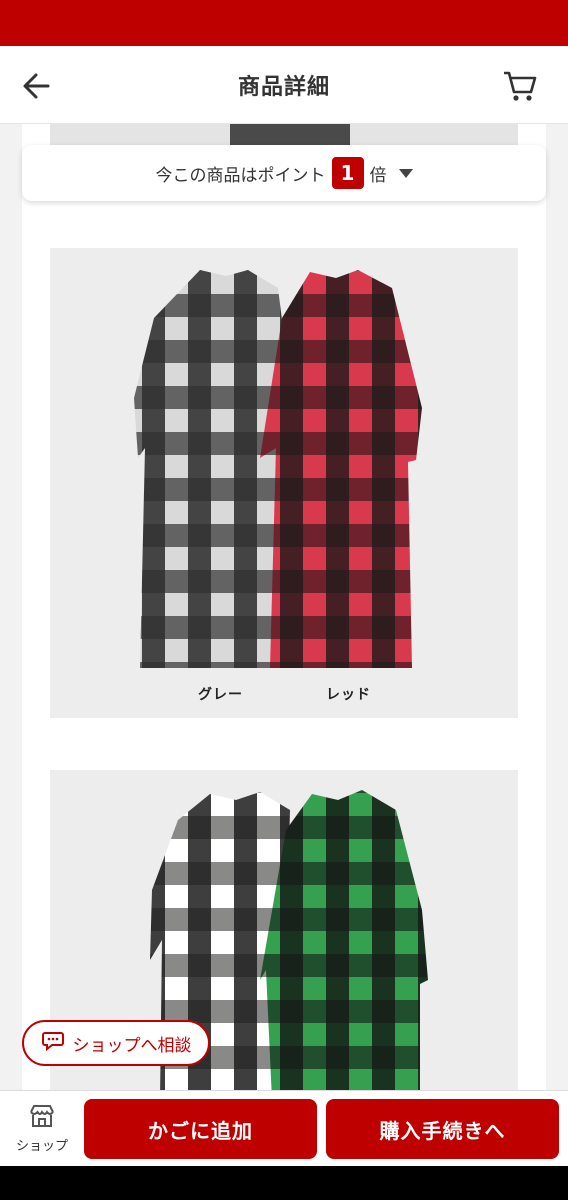  I want to click on point-banner-text: 今この商品はポイント, so click(240, 175).